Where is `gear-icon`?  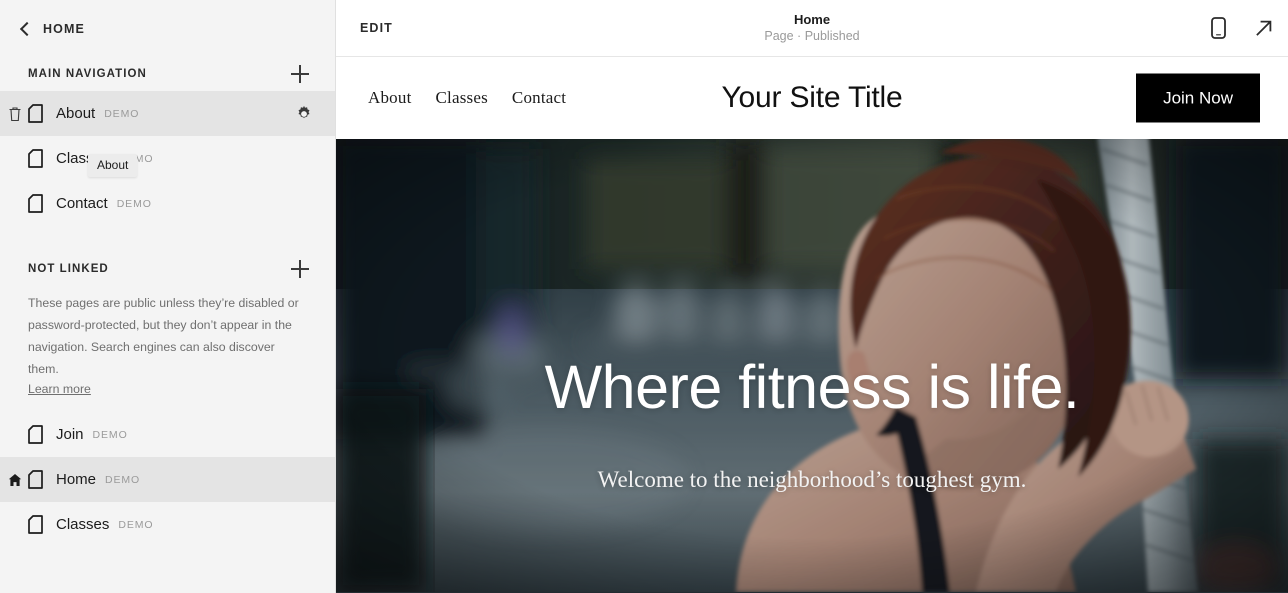 gear-icon is located at coordinates (304, 114).